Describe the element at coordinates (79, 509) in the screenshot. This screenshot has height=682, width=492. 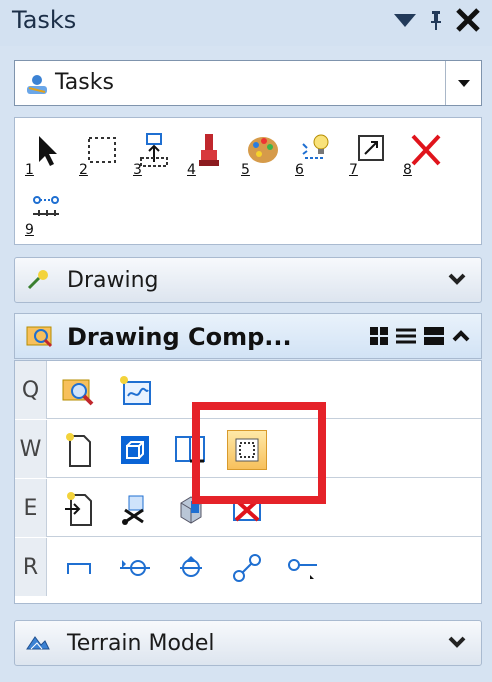
I see `import-sheet-icon` at that location.